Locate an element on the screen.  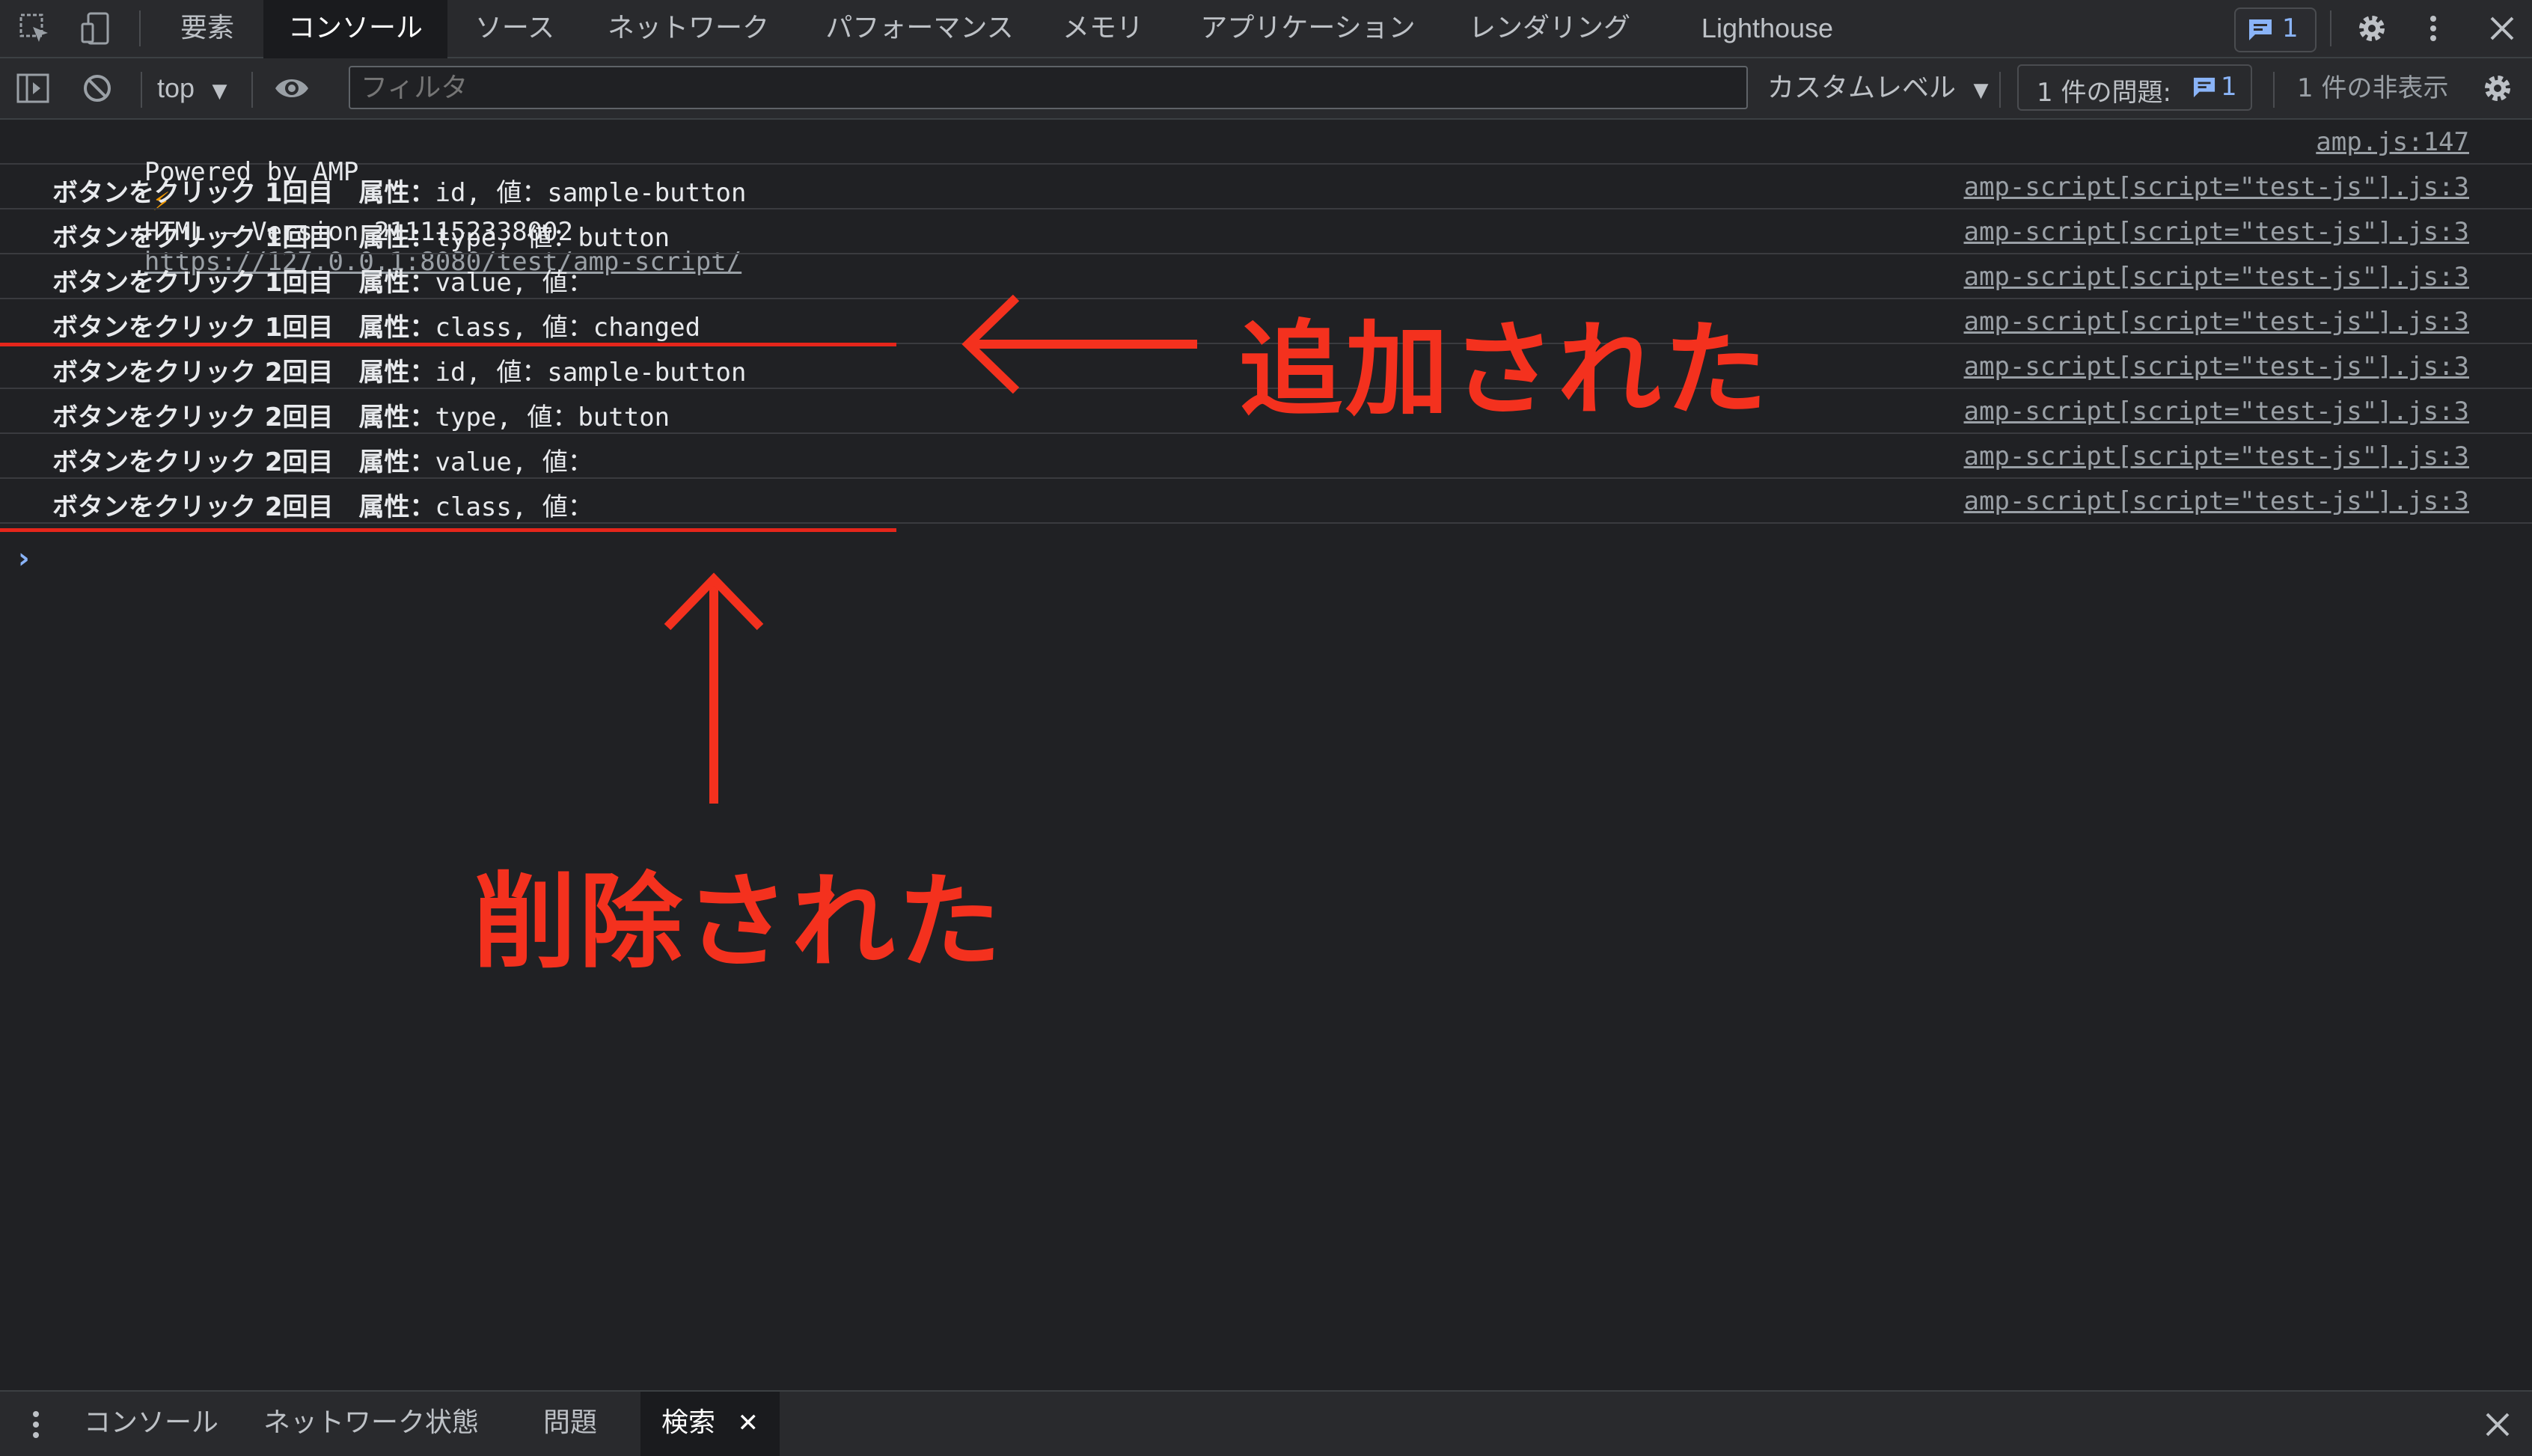
context-value: top is located at coordinates (176, 88).